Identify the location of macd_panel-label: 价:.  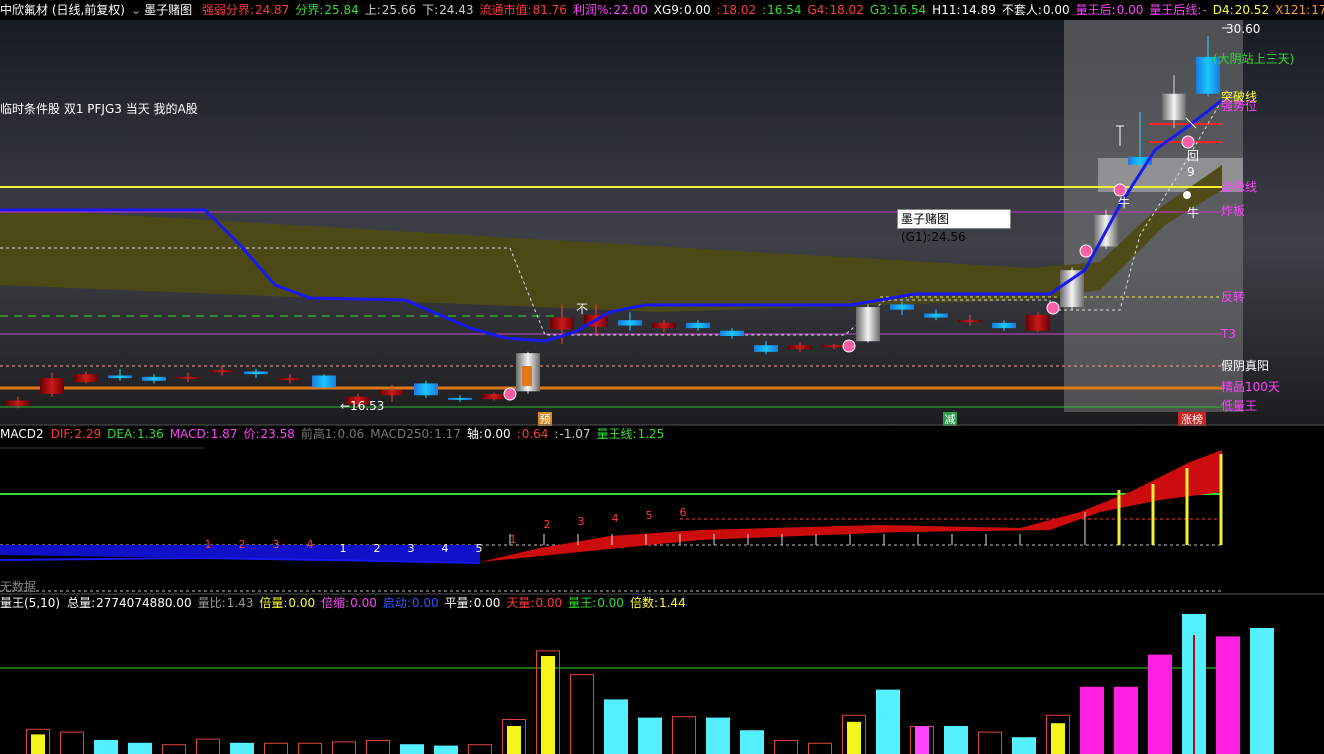
(251, 434).